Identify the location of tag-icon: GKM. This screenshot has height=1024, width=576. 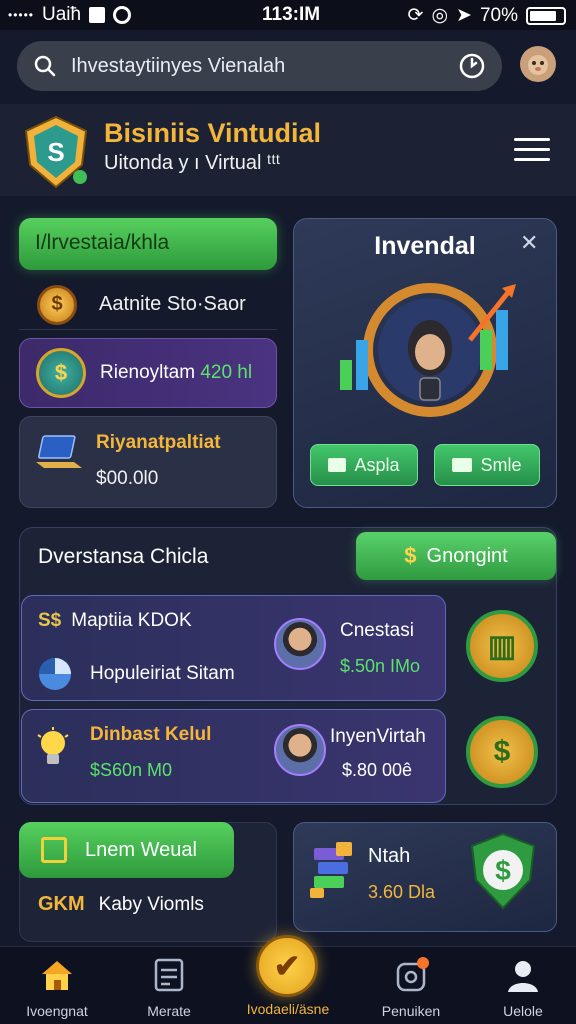
(61, 904).